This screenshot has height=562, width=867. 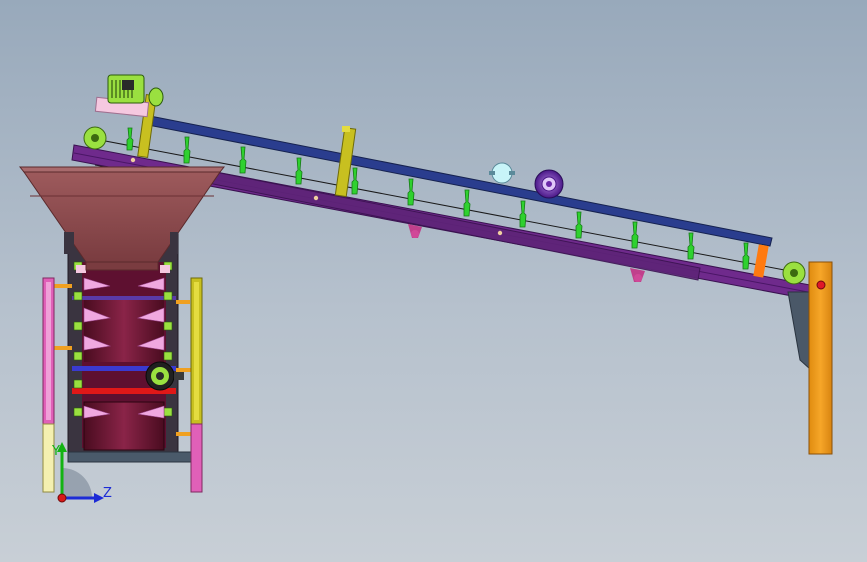 I want to click on hopper-side-lug-left, so click(x=69, y=243).